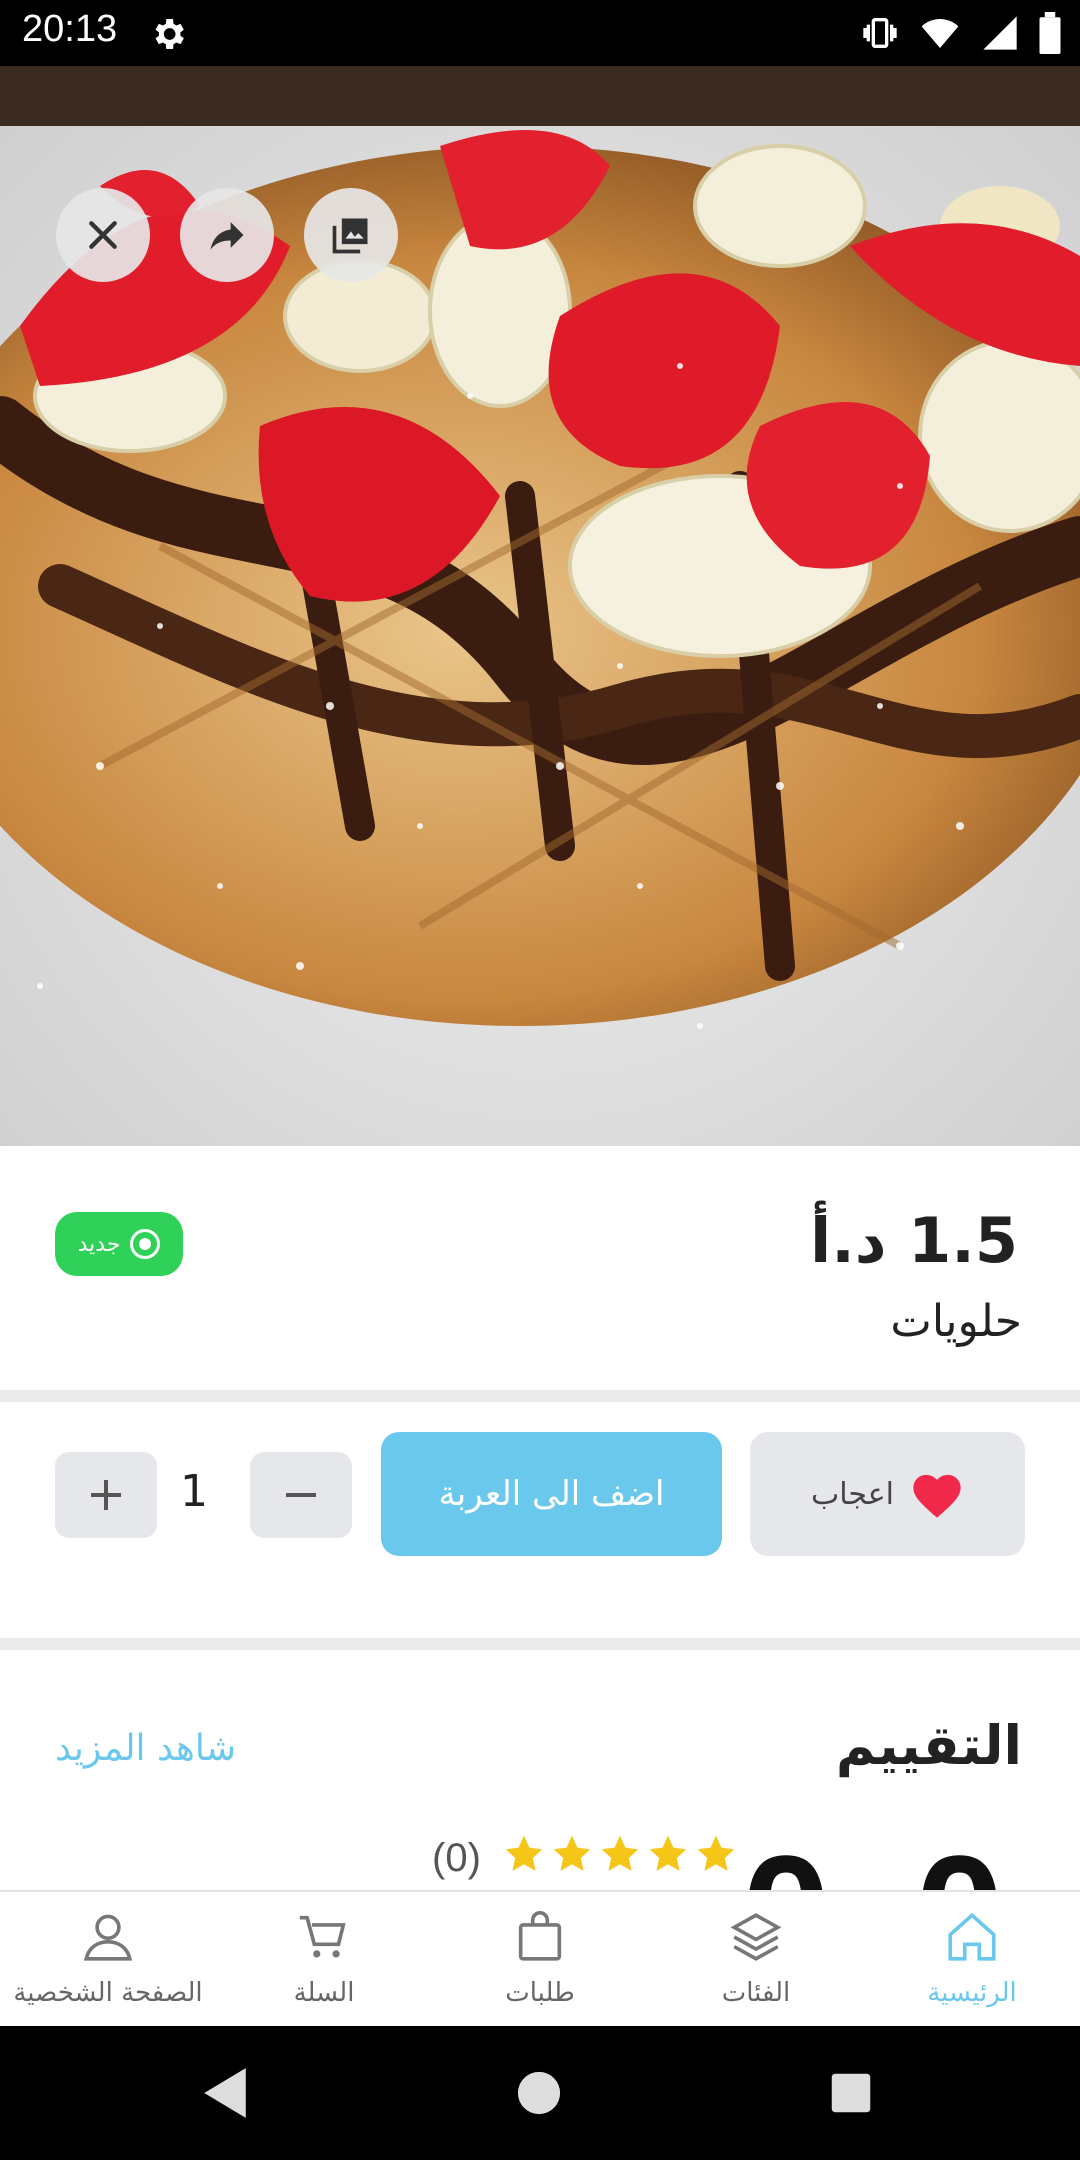  I want to click on home-circle-icon, so click(539, 2093).